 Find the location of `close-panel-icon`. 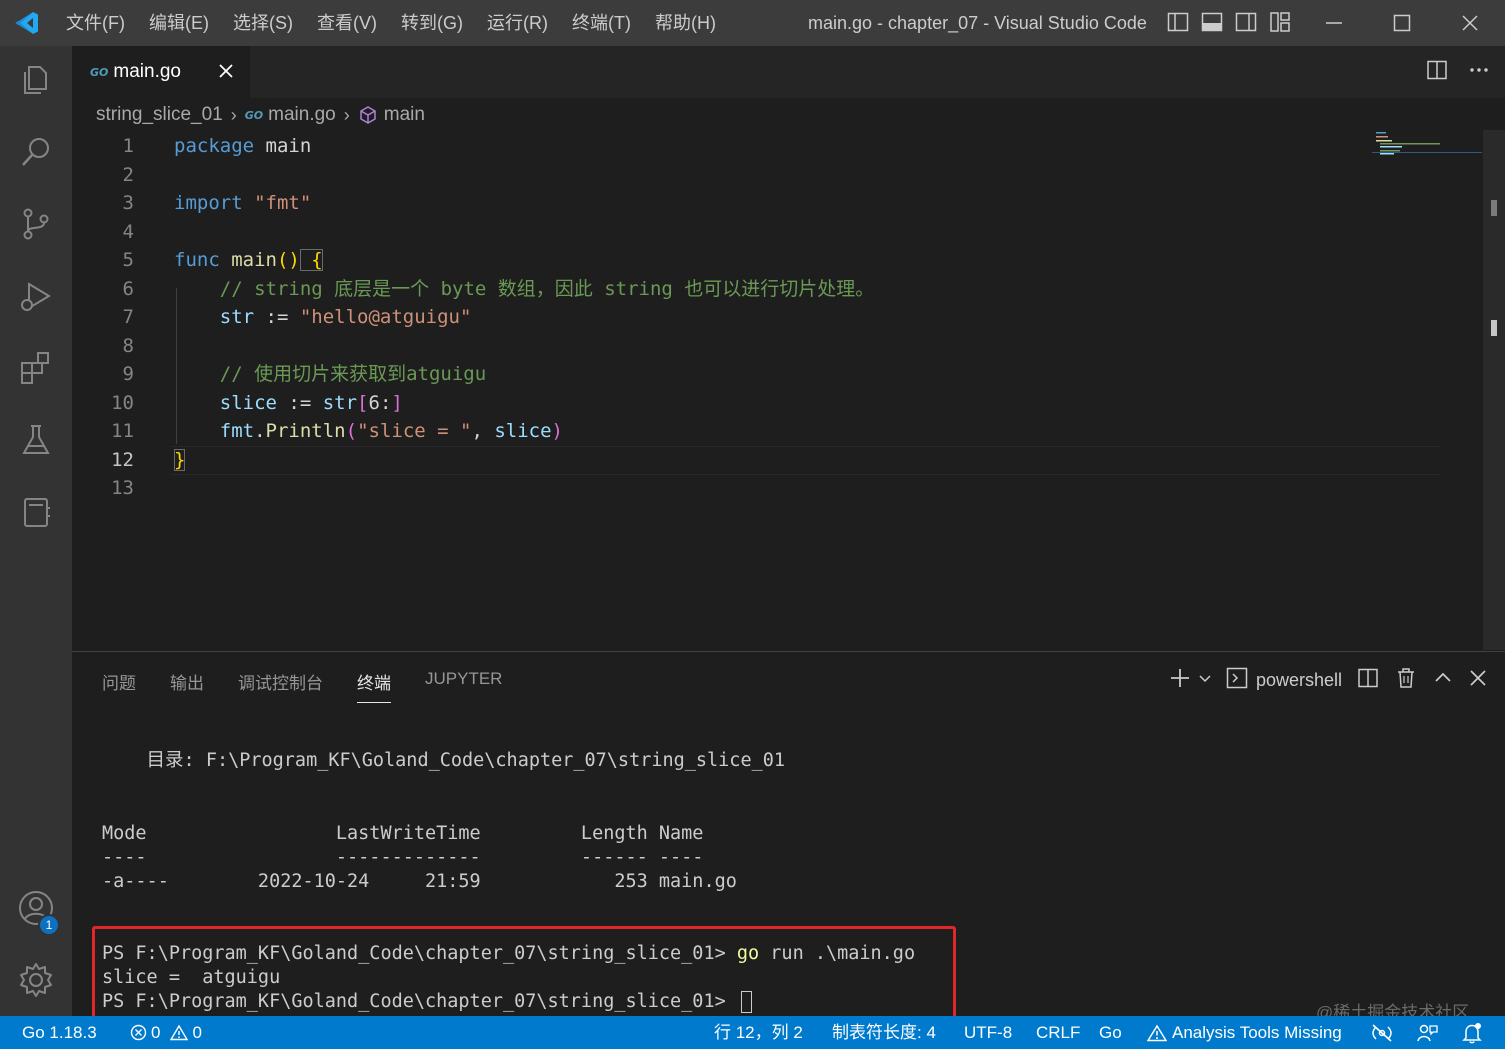

close-panel-icon is located at coordinates (1478, 680).